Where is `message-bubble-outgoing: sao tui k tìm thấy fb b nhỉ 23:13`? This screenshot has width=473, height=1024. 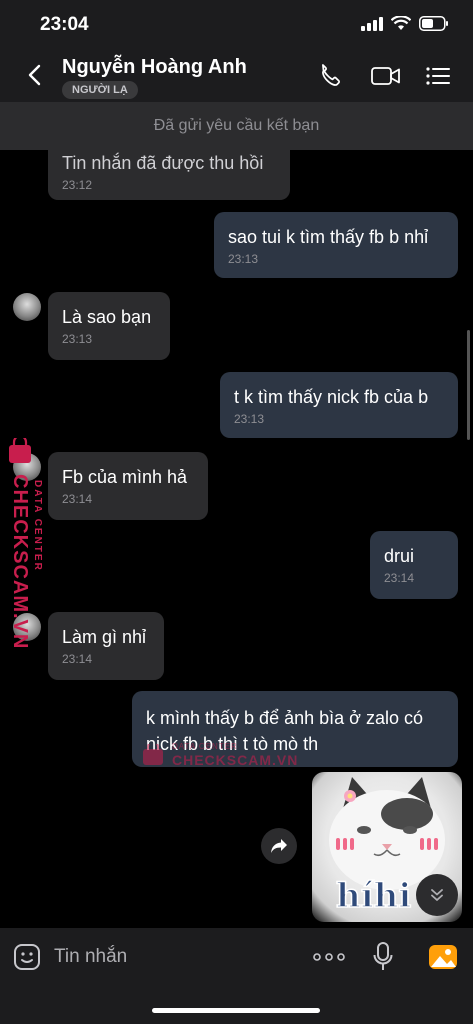 message-bubble-outgoing: sao tui k tìm thấy fb b nhỉ 23:13 is located at coordinates (336, 245).